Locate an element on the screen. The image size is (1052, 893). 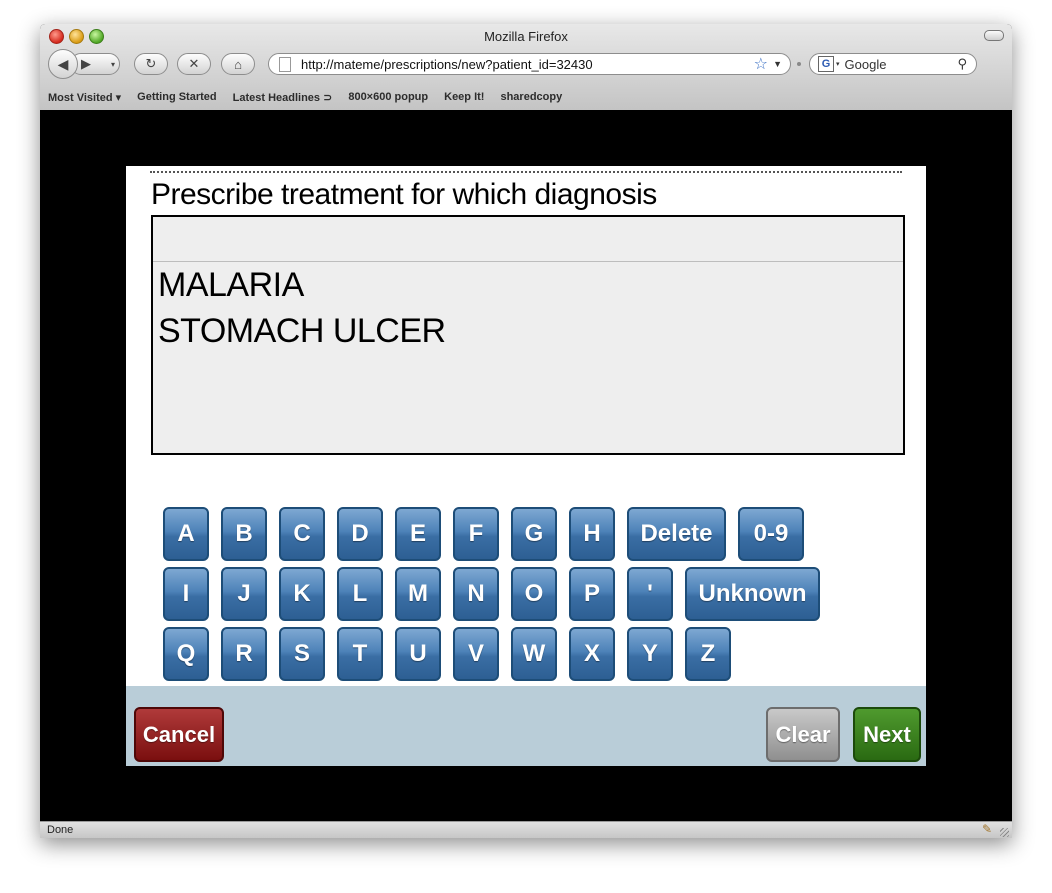
back-icon: ◀ is located at coordinates (63, 63).